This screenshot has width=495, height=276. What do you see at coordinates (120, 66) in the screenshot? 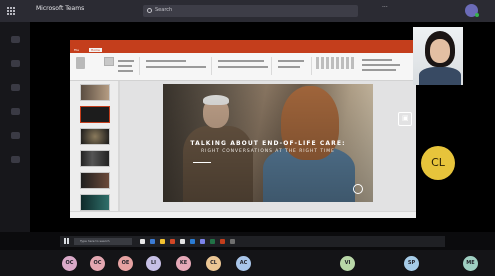
I see `ribbon-group-clipboard` at bounding box center [120, 66].